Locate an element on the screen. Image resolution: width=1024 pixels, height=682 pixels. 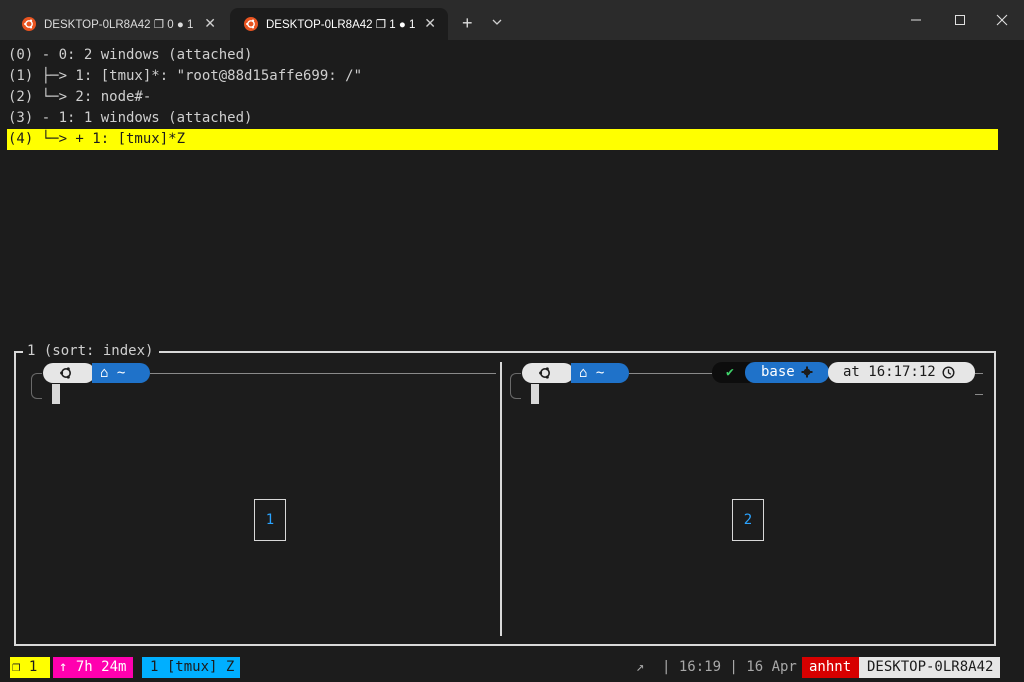
status-uptime: ↑ 7h 24m is located at coordinates (93, 667).